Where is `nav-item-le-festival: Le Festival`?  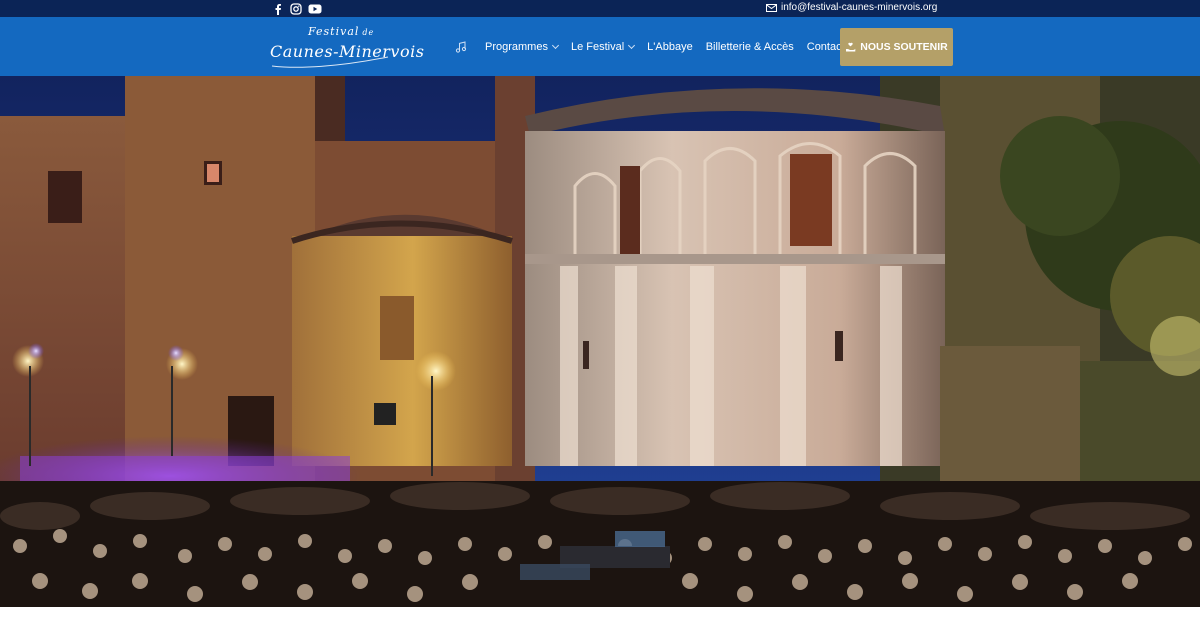
nav-item-le-festival: Le Festival is located at coordinates (603, 47).